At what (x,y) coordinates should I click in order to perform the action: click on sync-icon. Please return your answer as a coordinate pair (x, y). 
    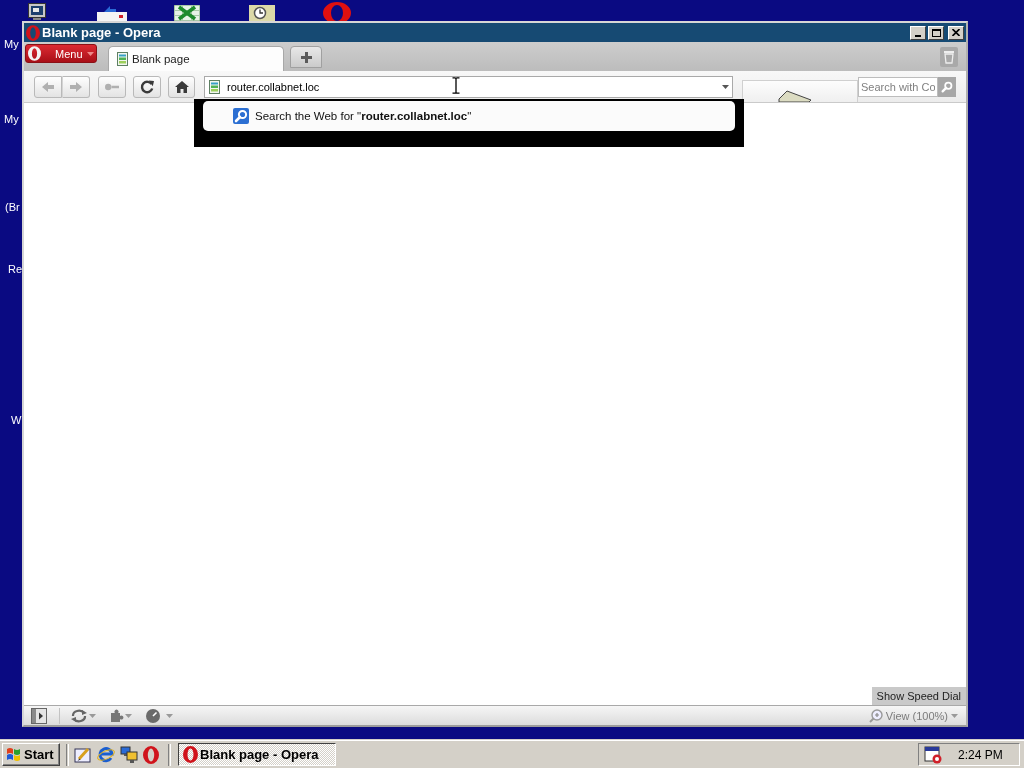
    Looking at the image, I should click on (79, 715).